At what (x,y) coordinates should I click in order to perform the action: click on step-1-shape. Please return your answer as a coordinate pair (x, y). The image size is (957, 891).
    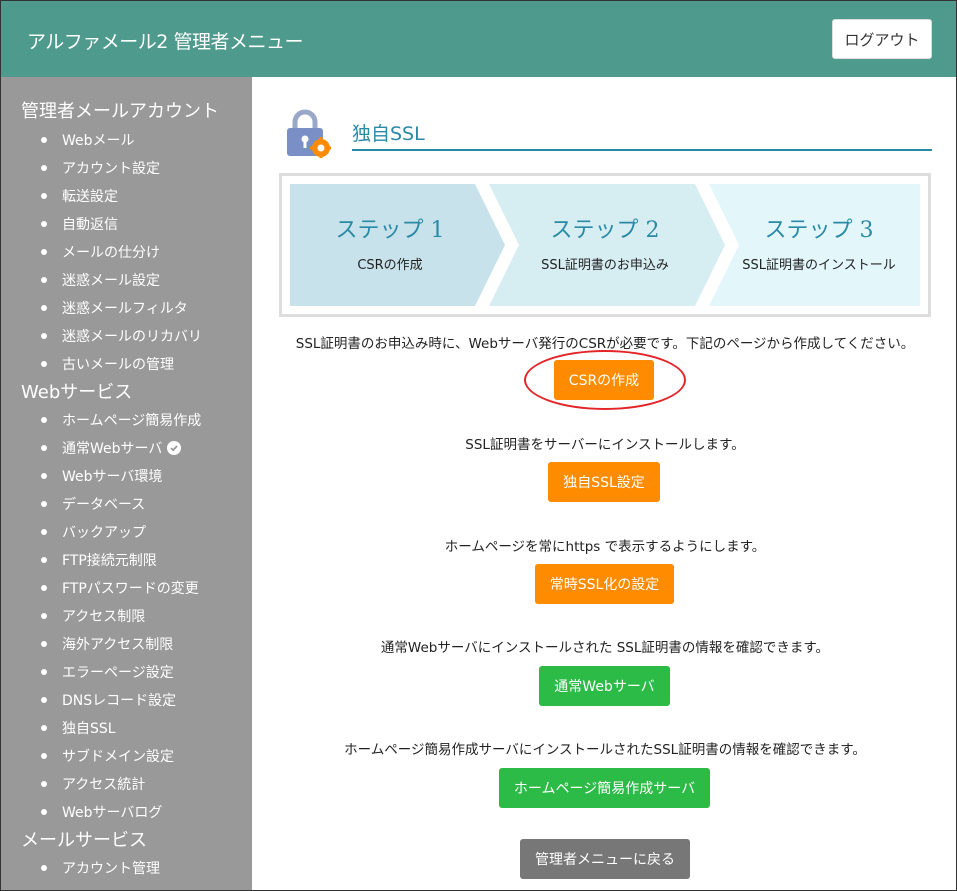
    Looking at the image, I should click on (397, 245).